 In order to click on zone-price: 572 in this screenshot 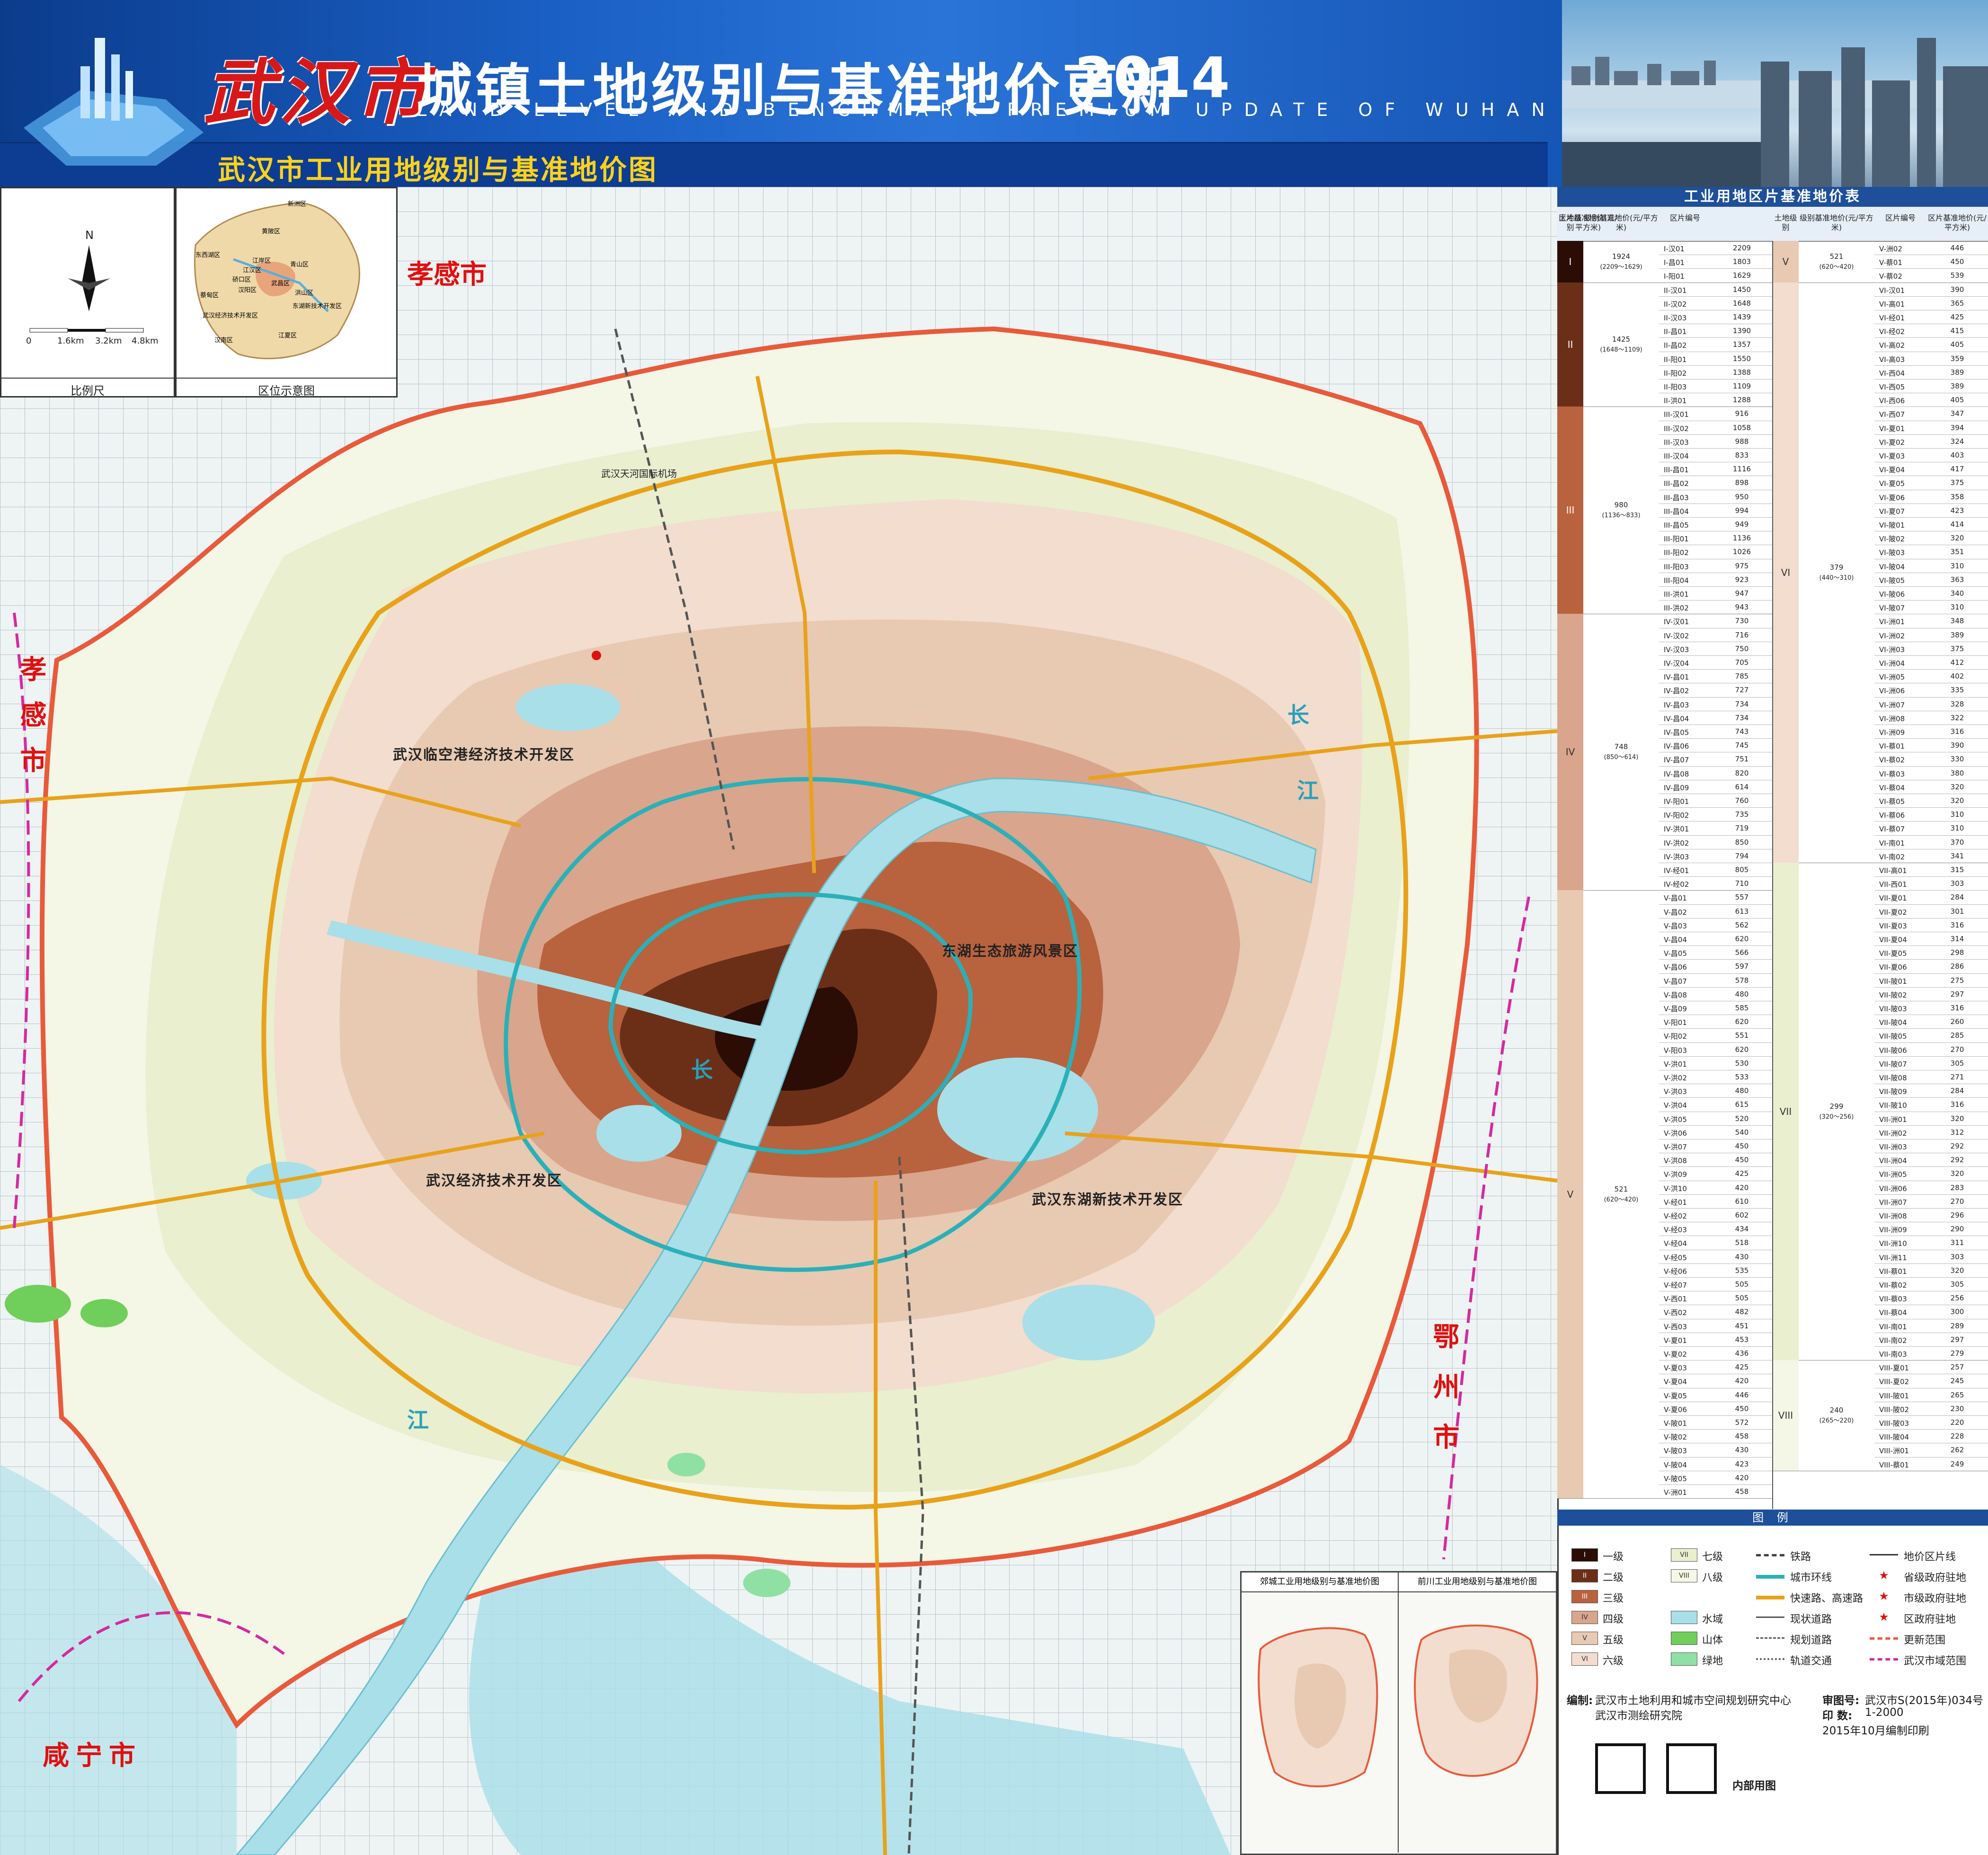, I will do `click(1742, 1422)`.